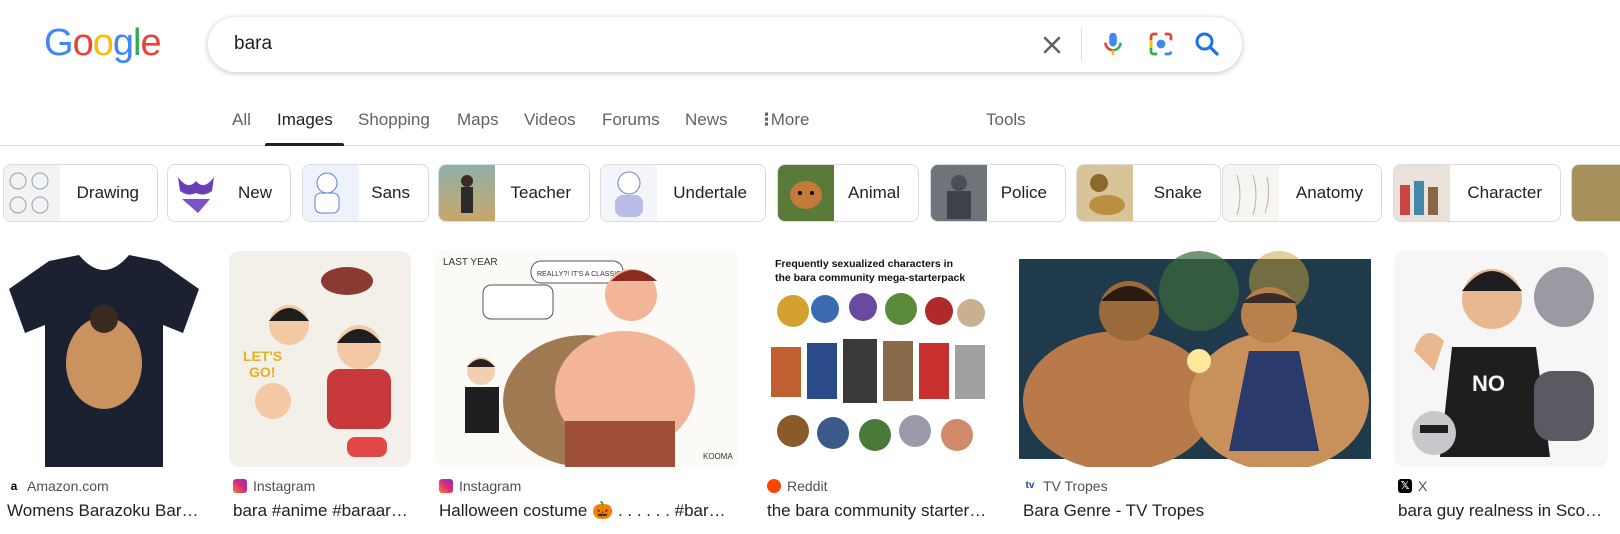 This screenshot has height=534, width=1620. What do you see at coordinates (790, 119) in the screenshot?
I see `tab-more-label: More` at bounding box center [790, 119].